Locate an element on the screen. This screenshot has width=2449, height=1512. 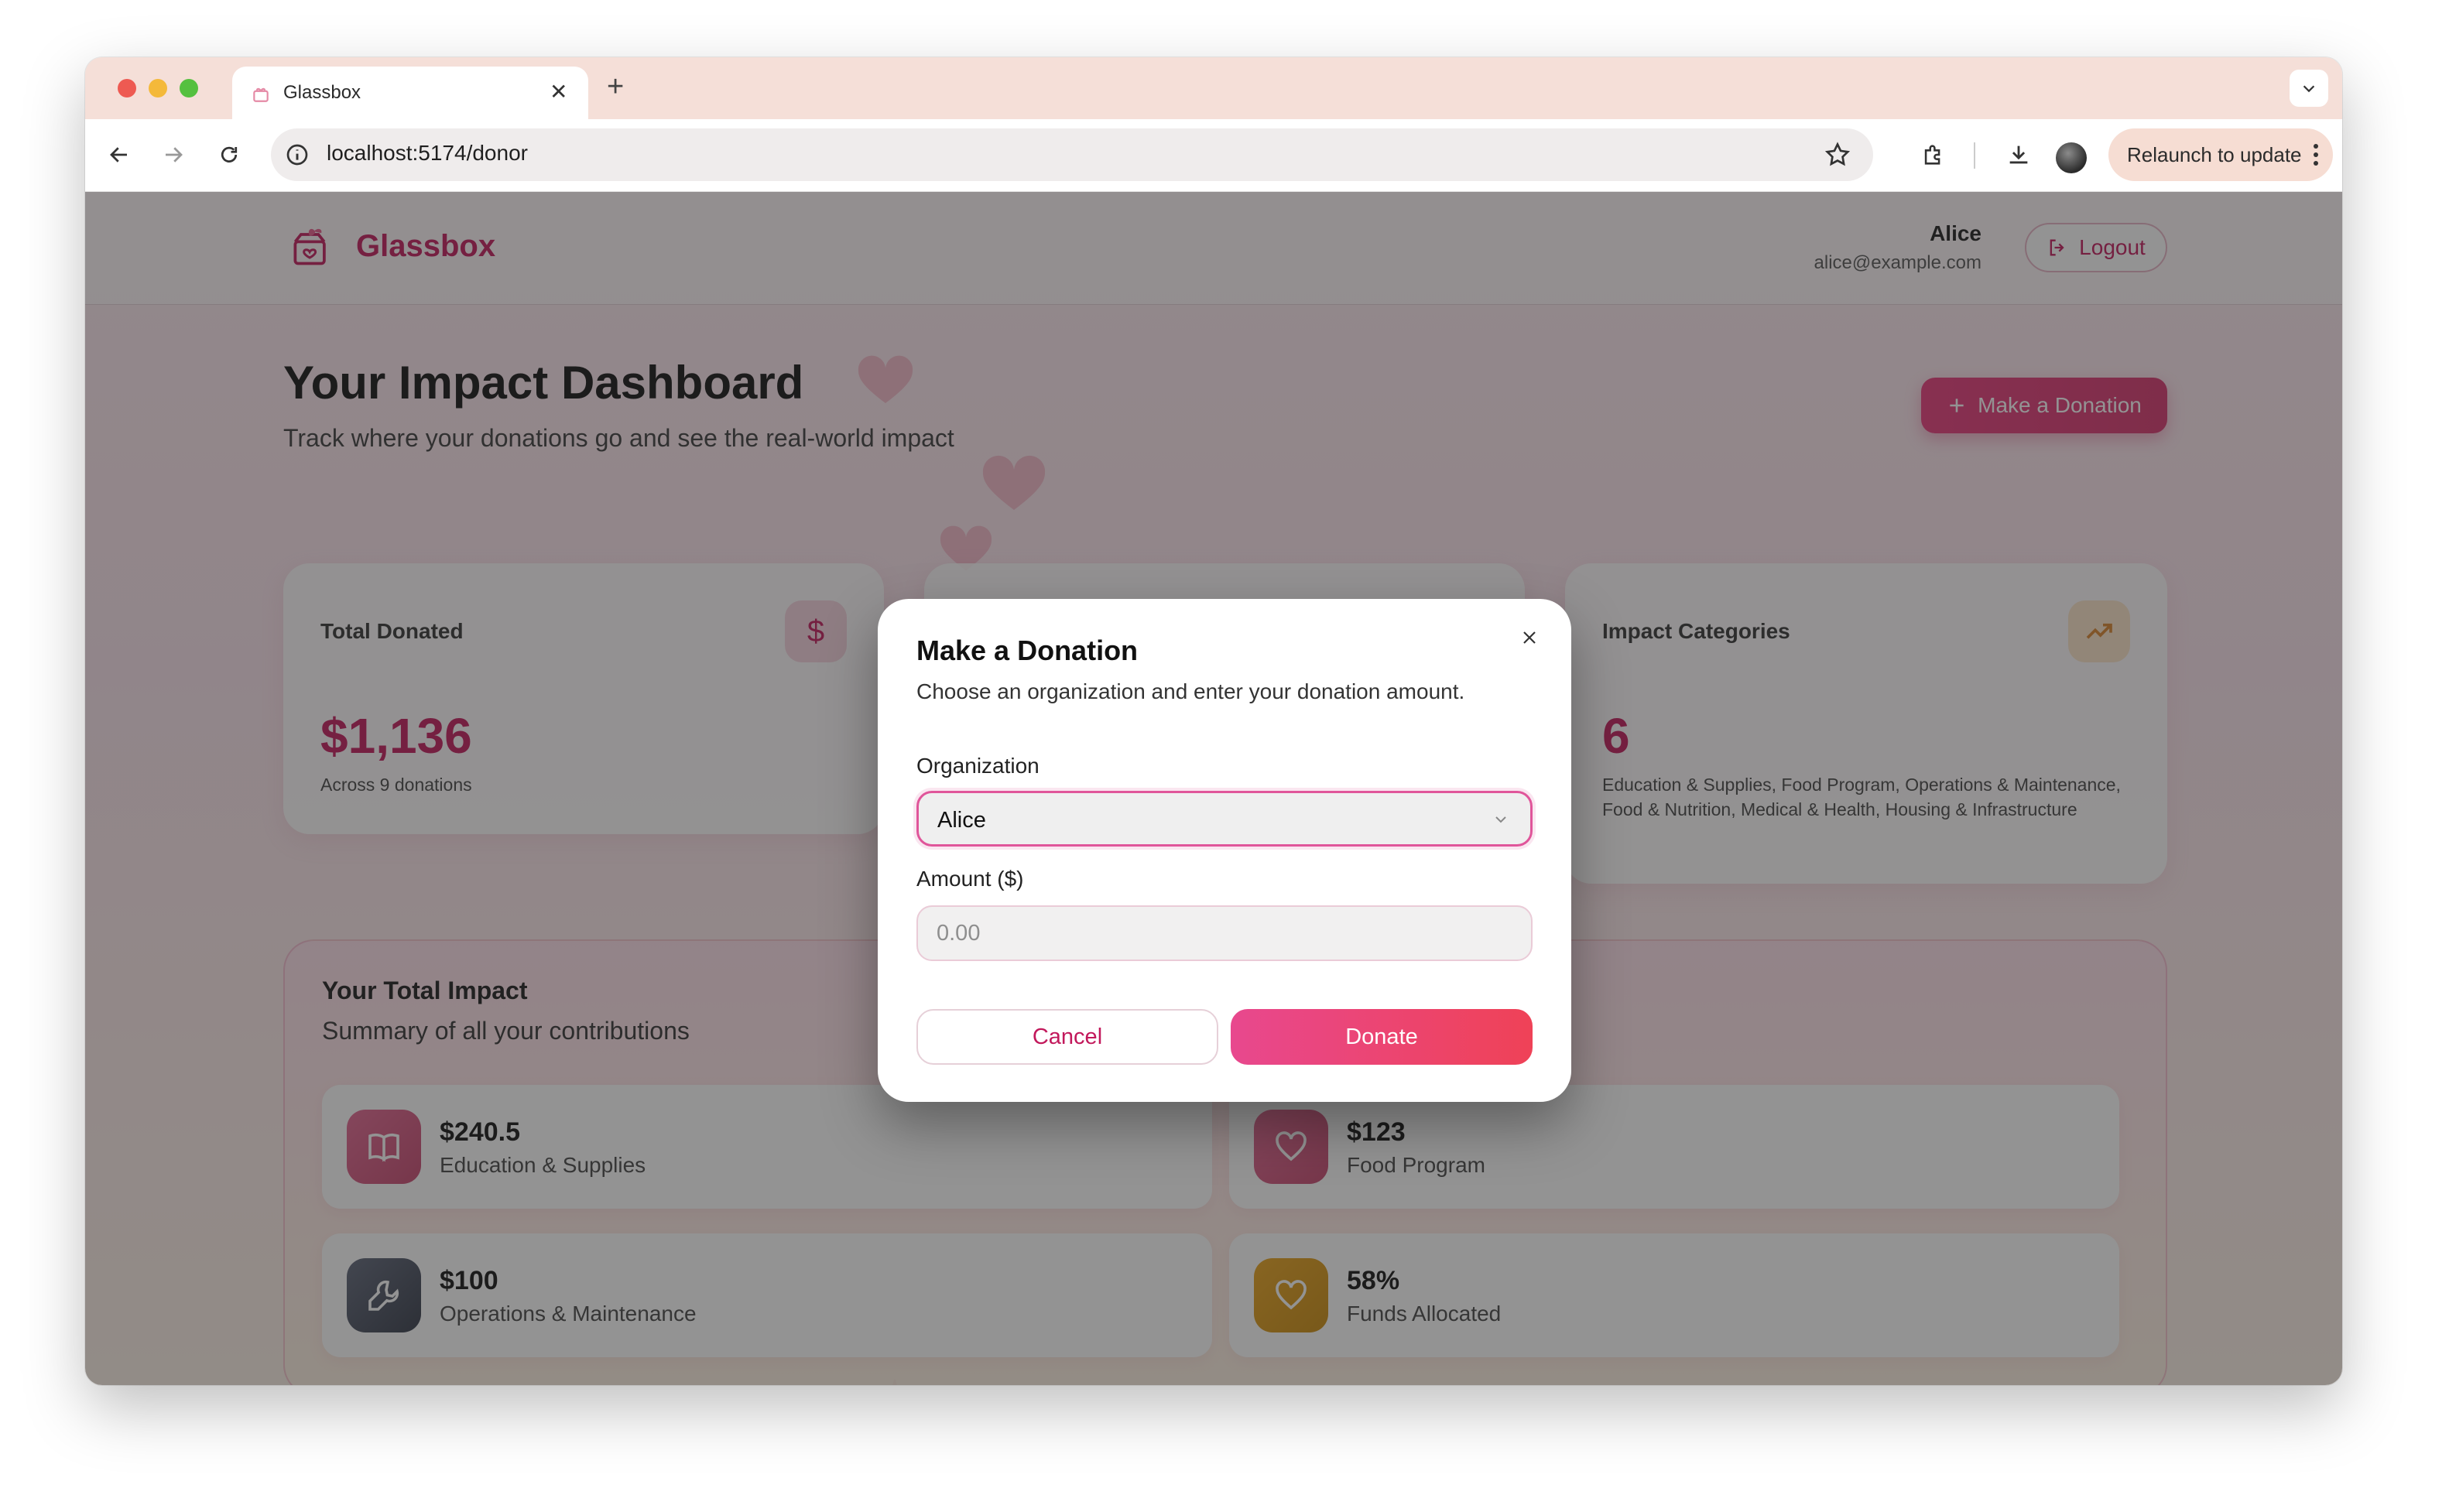
extensions-button is located at coordinates (1934, 155).